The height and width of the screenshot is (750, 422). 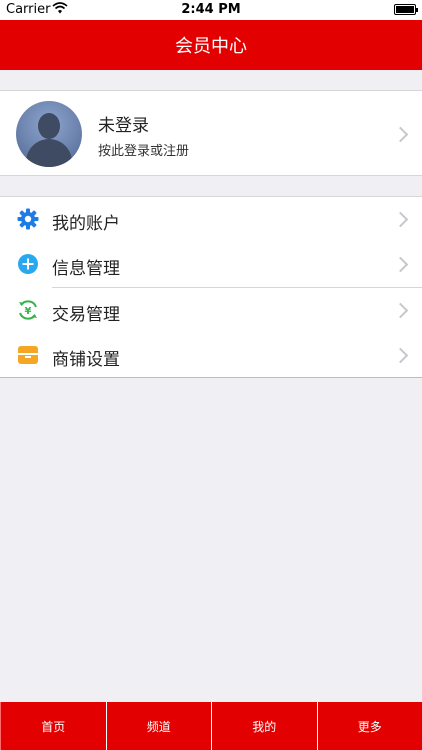 What do you see at coordinates (211, 310) in the screenshot?
I see `menu-item-trade-management: ¥ 交易管理` at bounding box center [211, 310].